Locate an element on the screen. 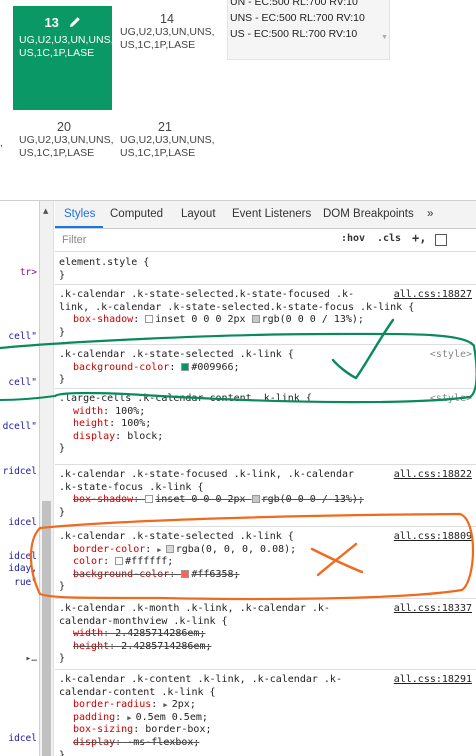 The height and width of the screenshot is (756, 476). scroll-up-icon: ▲ is located at coordinates (45, 211).